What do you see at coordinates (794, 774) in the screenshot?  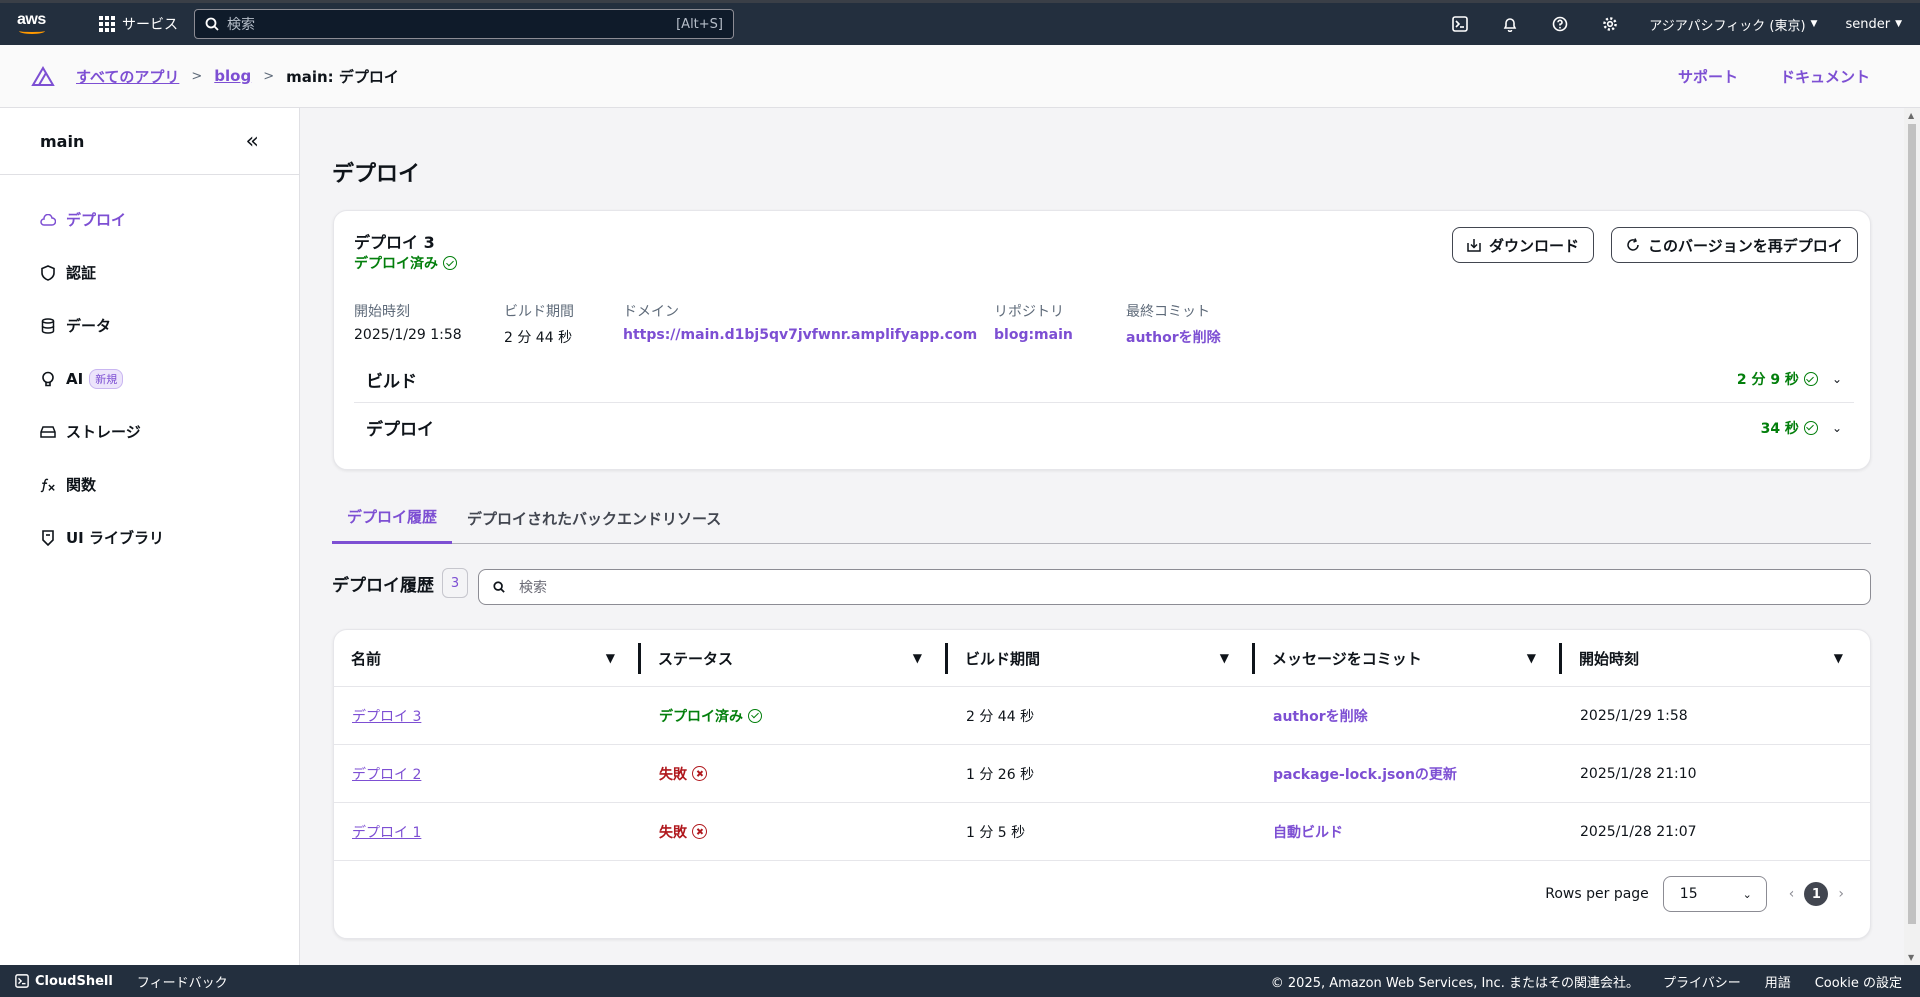 I see `status-cell: 失敗` at bounding box center [794, 774].